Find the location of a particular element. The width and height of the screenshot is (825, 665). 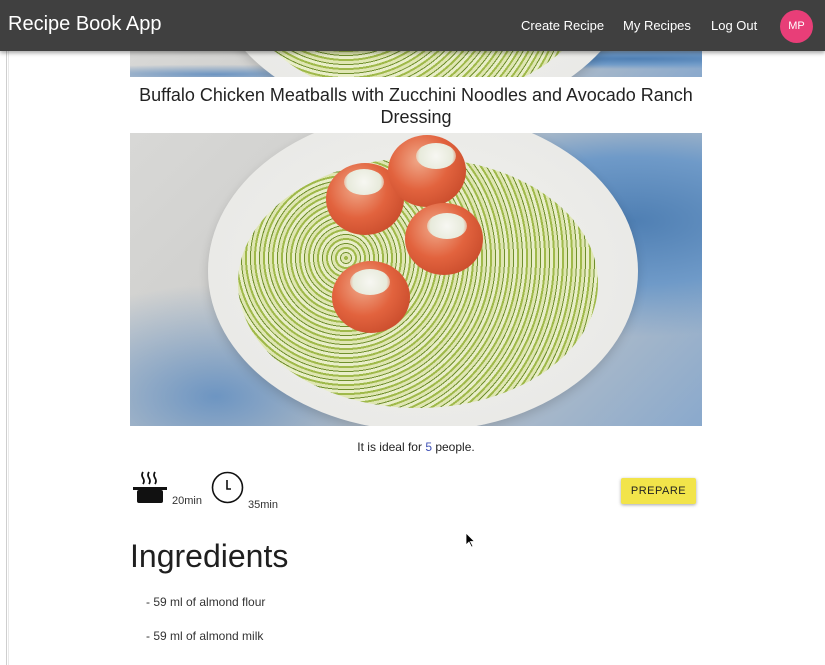

mouse-cursor-icon is located at coordinates (470, 542).